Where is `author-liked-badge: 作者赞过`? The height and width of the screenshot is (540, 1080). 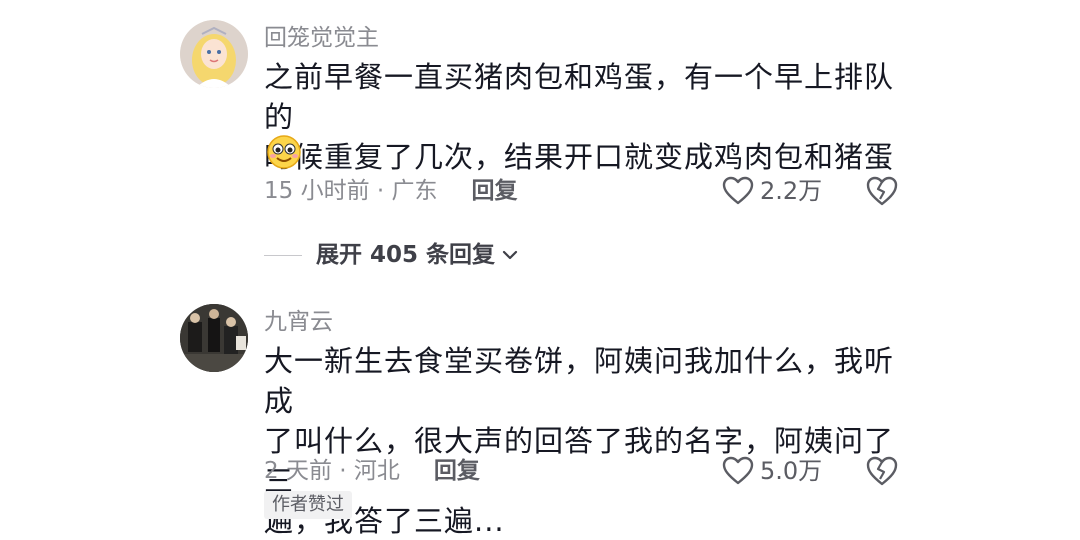 author-liked-badge: 作者赞过 is located at coordinates (308, 505).